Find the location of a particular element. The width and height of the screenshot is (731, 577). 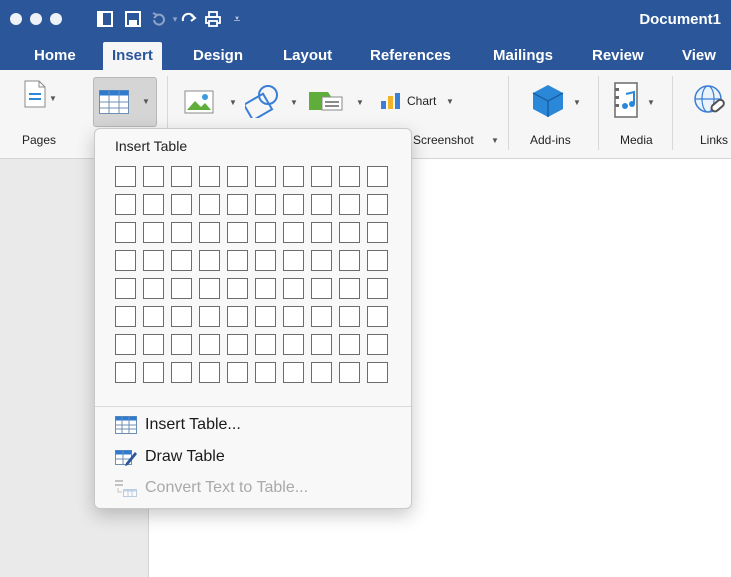

tab-insert: Insert is located at coordinates (132, 56).